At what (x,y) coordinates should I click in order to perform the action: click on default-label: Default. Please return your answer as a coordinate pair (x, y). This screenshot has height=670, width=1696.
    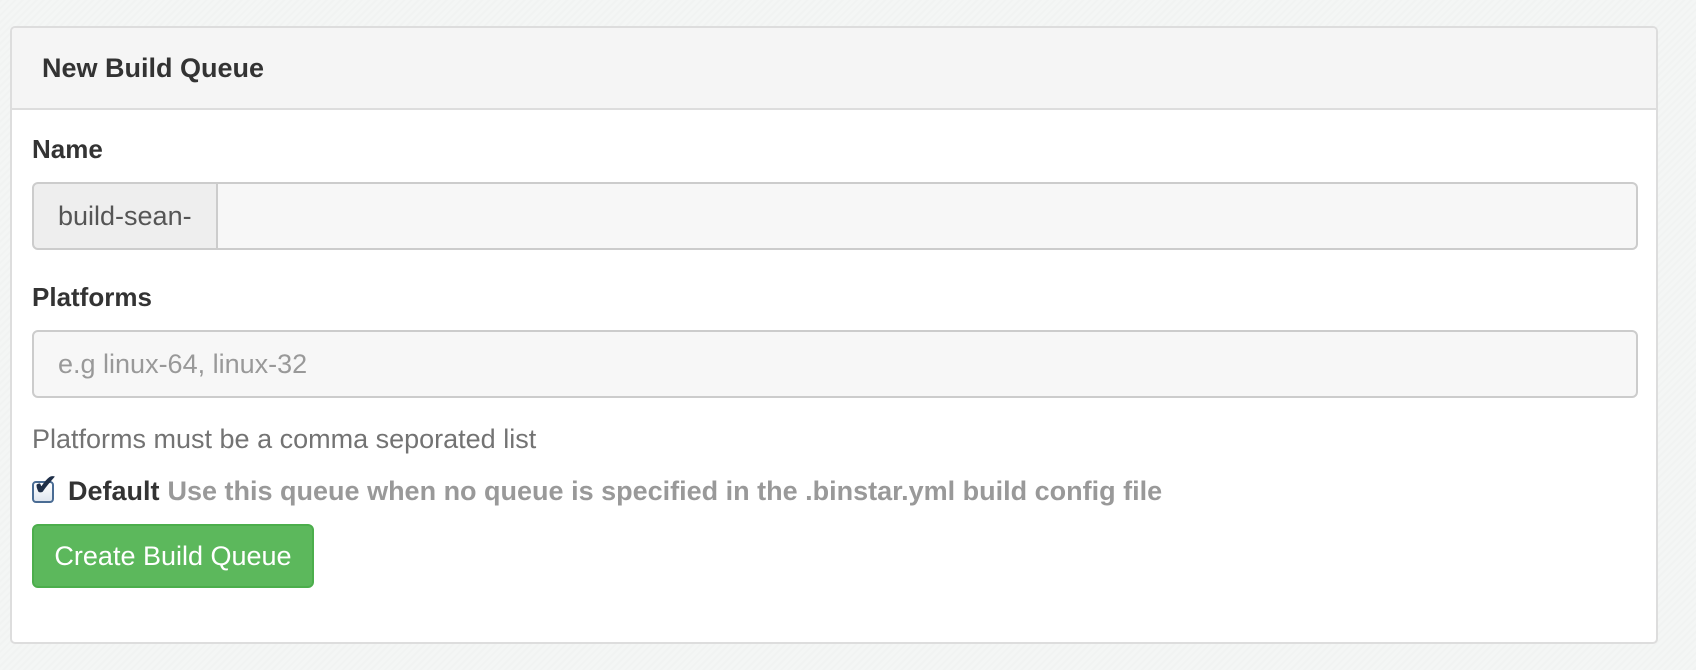
    Looking at the image, I should click on (114, 491).